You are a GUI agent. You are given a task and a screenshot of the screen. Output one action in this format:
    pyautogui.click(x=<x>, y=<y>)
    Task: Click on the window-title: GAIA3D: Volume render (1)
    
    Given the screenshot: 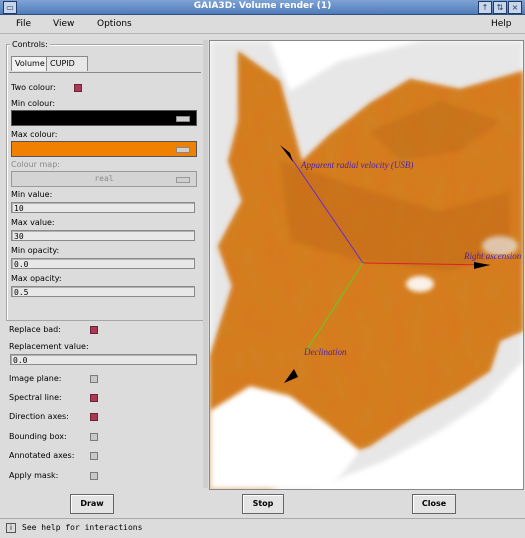 What is the action you would take?
    pyautogui.click(x=262, y=6)
    